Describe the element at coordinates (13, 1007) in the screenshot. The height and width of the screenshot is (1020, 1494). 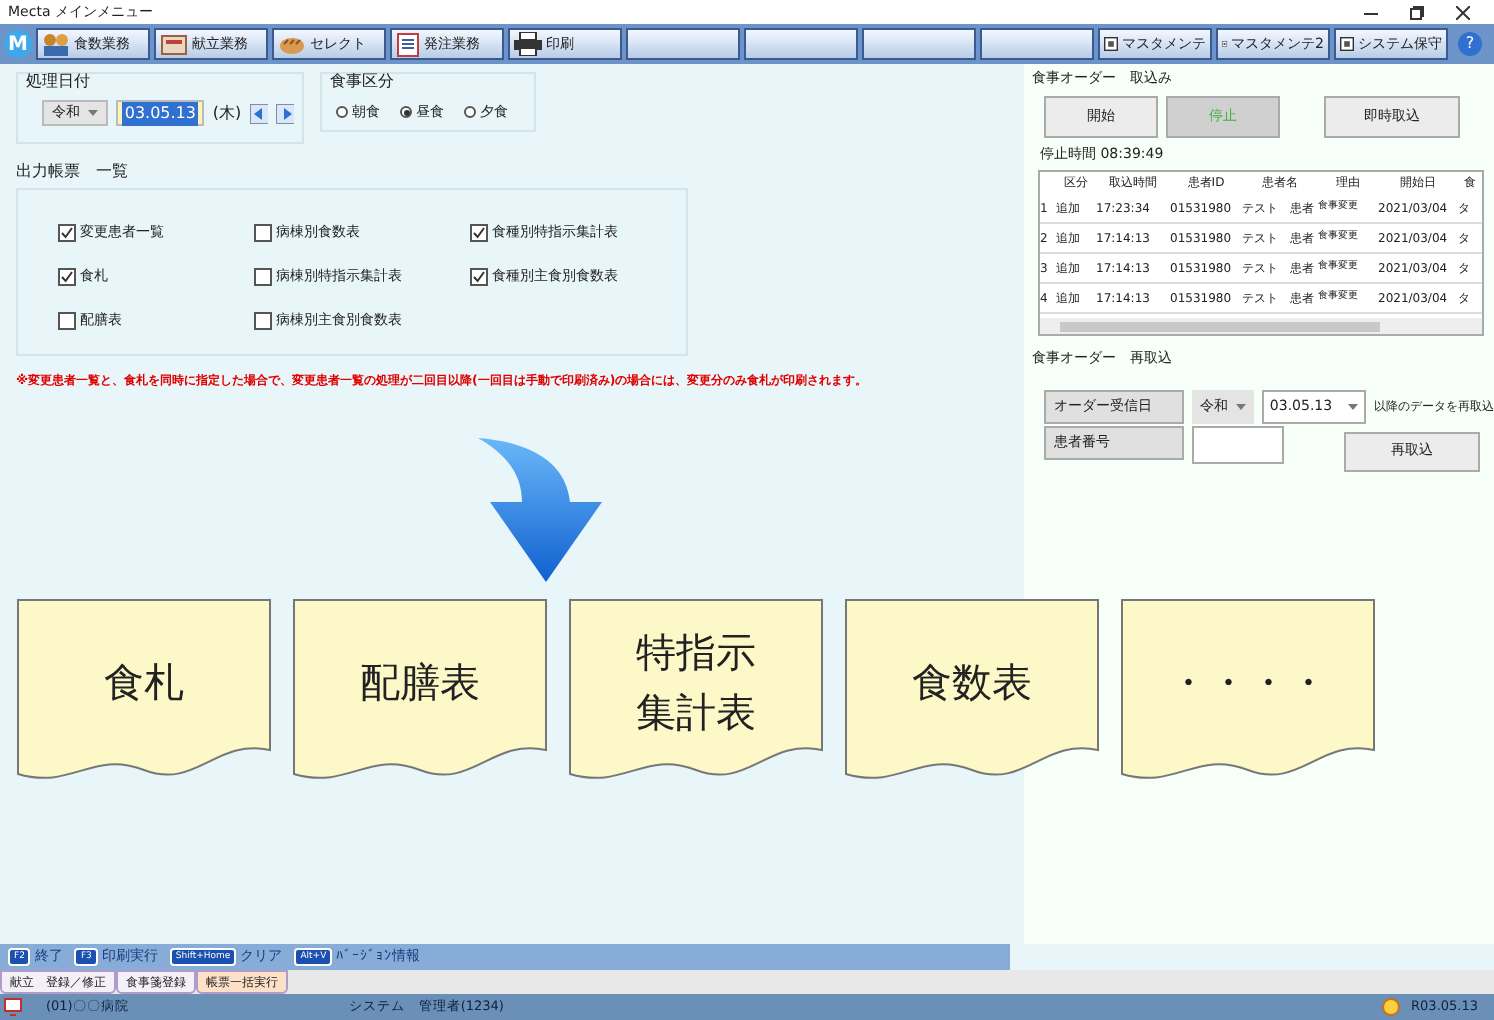
I see `monitor-icon` at that location.